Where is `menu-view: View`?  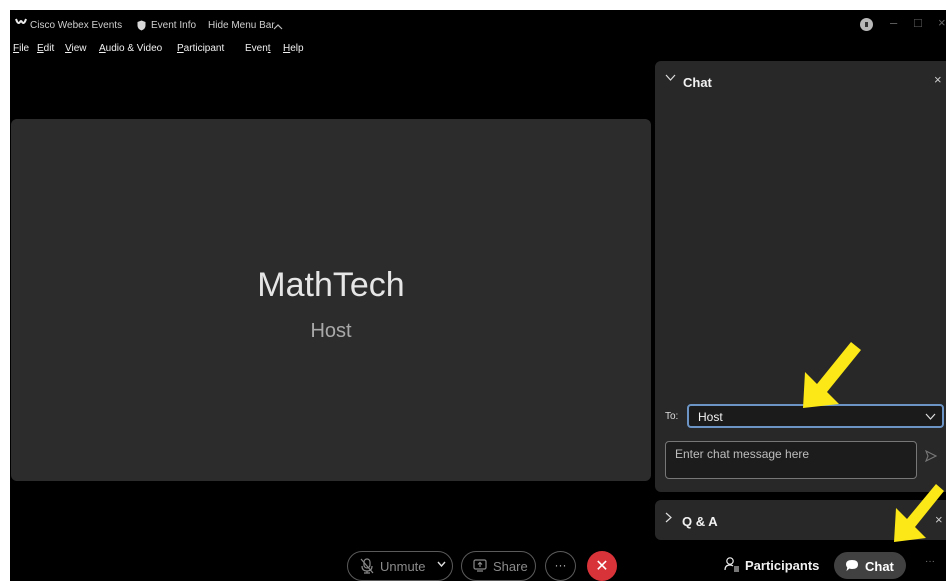
menu-view: View is located at coordinates (76, 48).